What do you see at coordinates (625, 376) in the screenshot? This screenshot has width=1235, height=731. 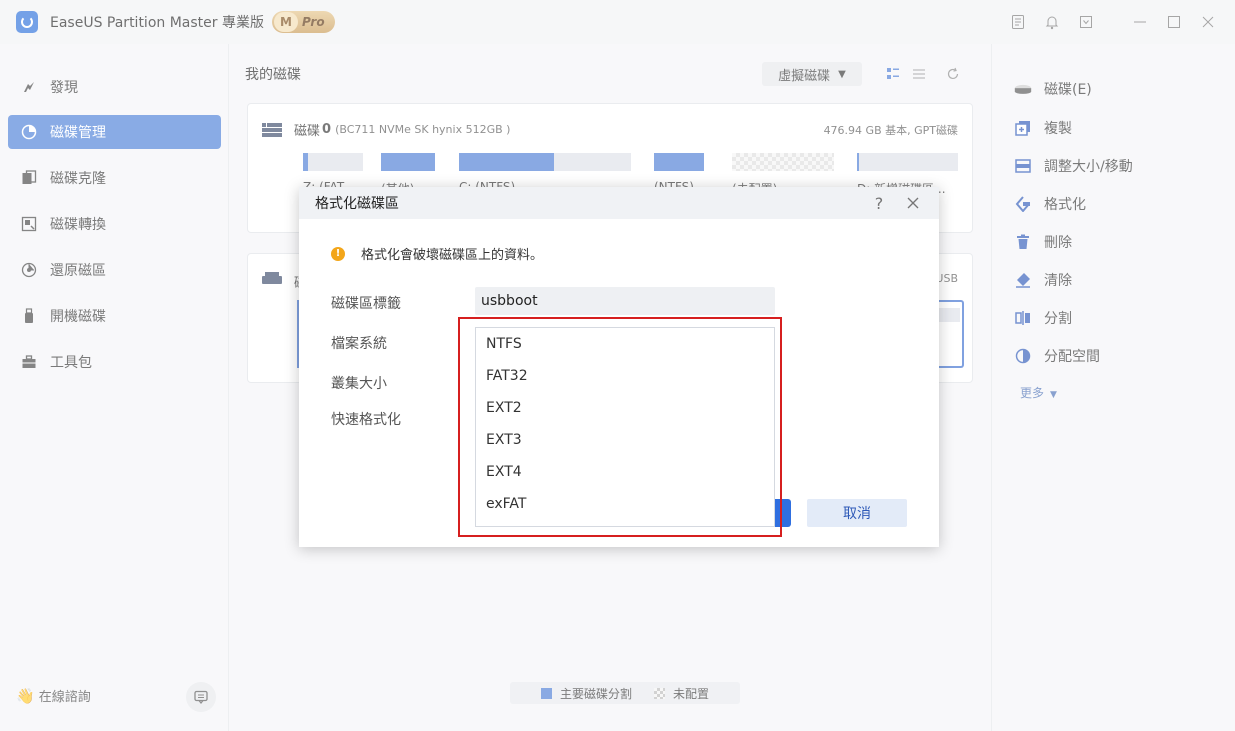 I see `filesystem-option-fat32: FAT32` at bounding box center [625, 376].